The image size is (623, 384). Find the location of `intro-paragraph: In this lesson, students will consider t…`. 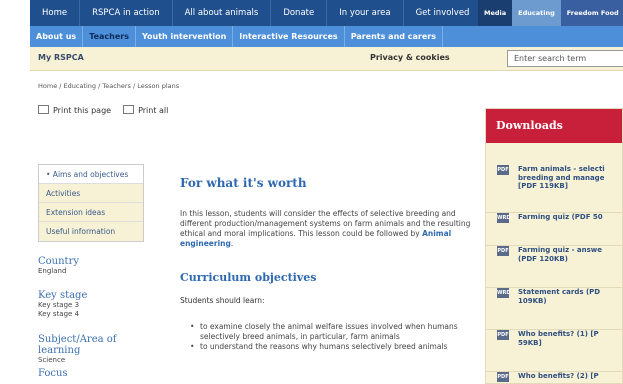

intro-paragraph: In this lesson, students will consider t… is located at coordinates (330, 229).